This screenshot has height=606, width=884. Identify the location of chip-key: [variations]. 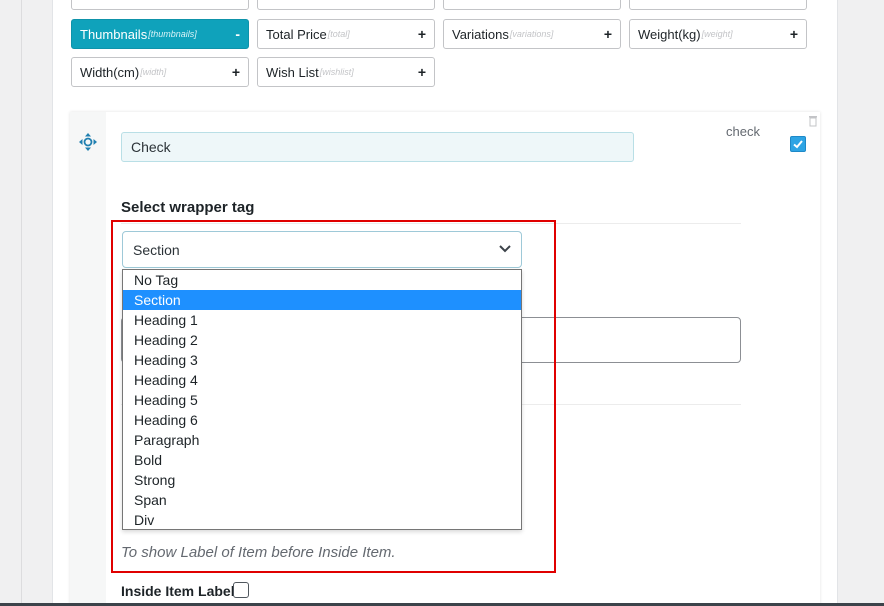
(531, 34).